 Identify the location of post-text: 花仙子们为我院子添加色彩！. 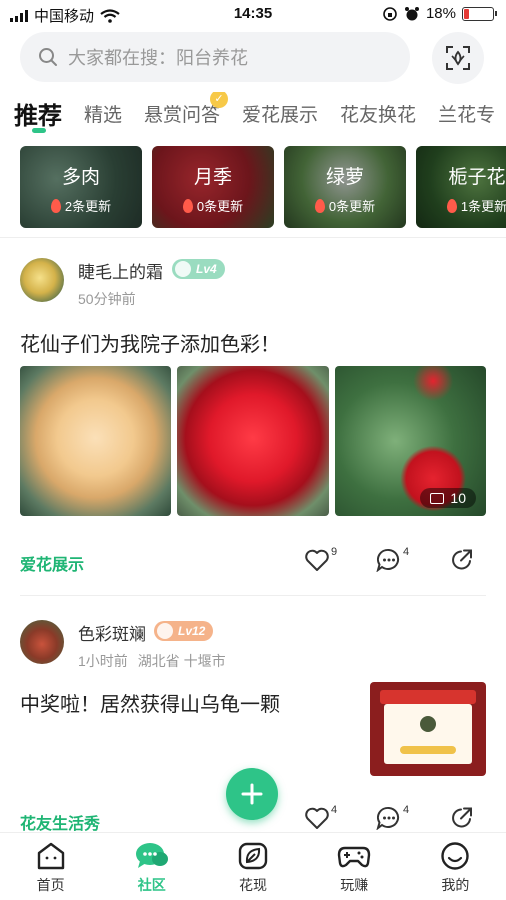
(150, 345).